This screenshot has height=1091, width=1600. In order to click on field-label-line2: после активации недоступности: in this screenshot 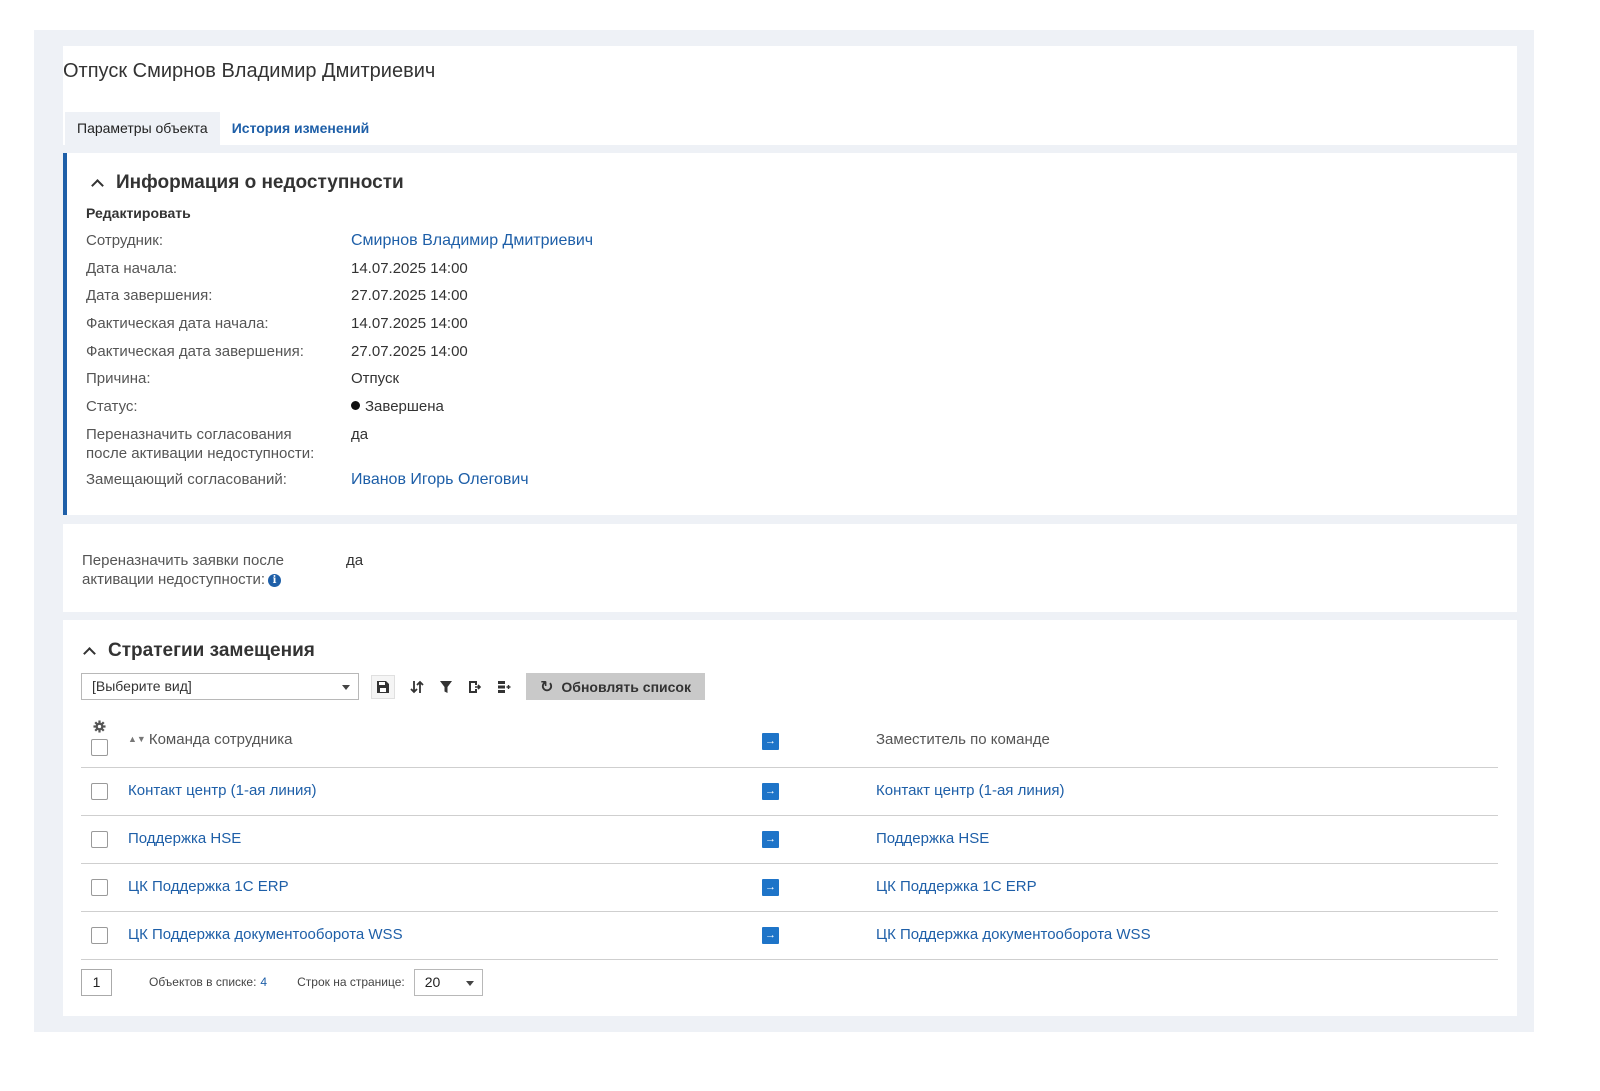, I will do `click(200, 453)`.